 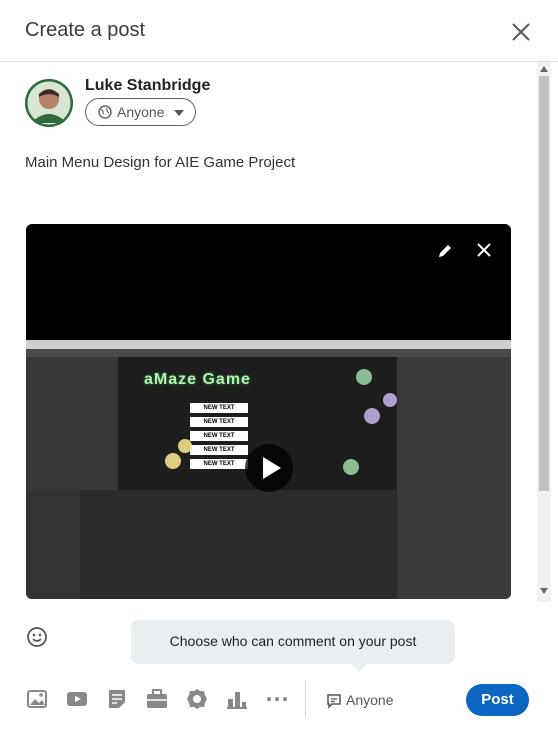 I want to click on pencil-icon, so click(x=445, y=251).